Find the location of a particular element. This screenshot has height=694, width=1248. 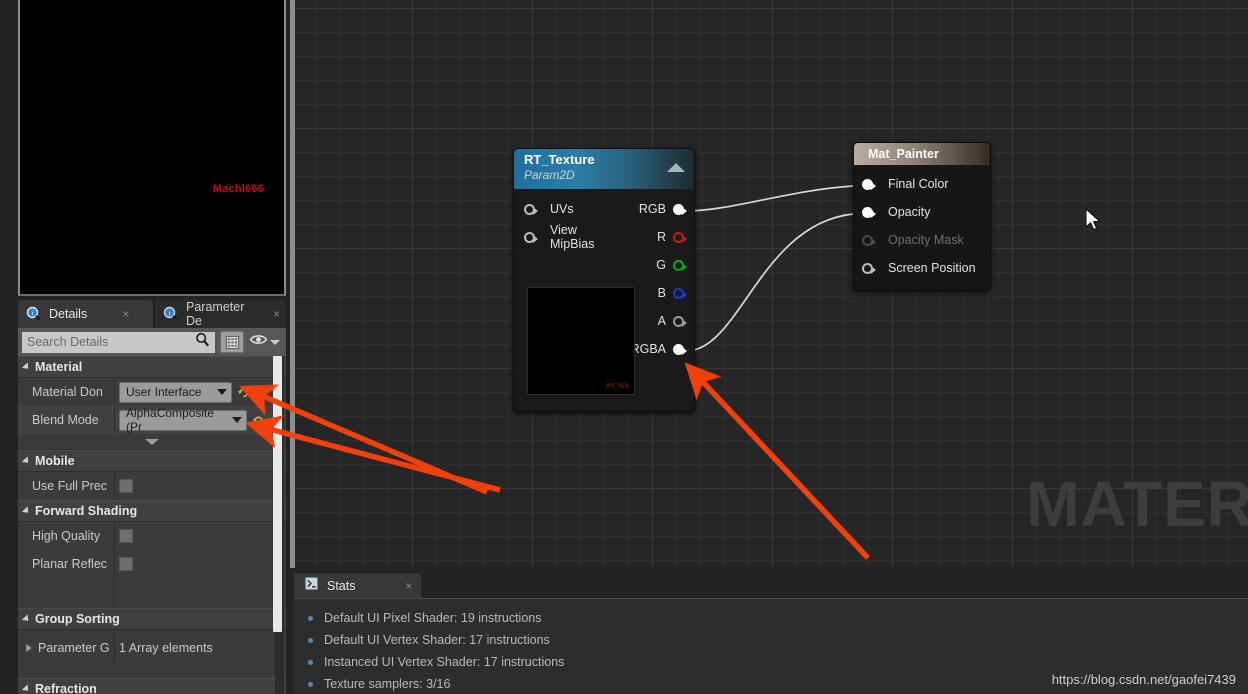

input-pin-uvs is located at coordinates (531, 209).